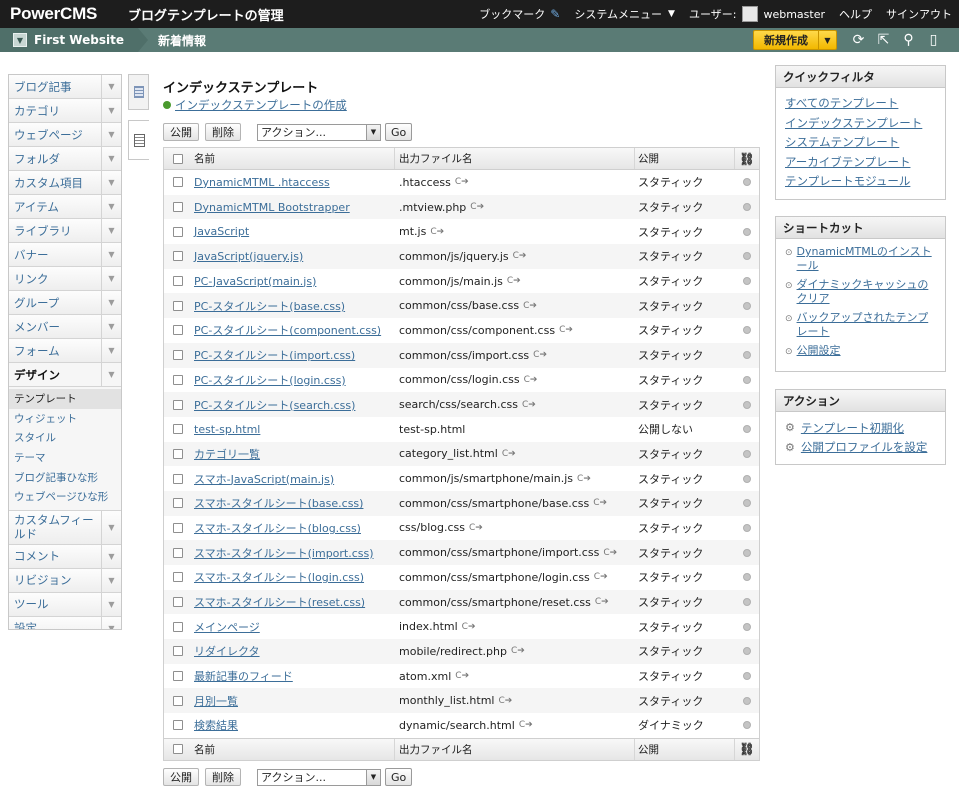 The width and height of the screenshot is (959, 811). I want to click on refresh-icon: ⟳, so click(858, 40).